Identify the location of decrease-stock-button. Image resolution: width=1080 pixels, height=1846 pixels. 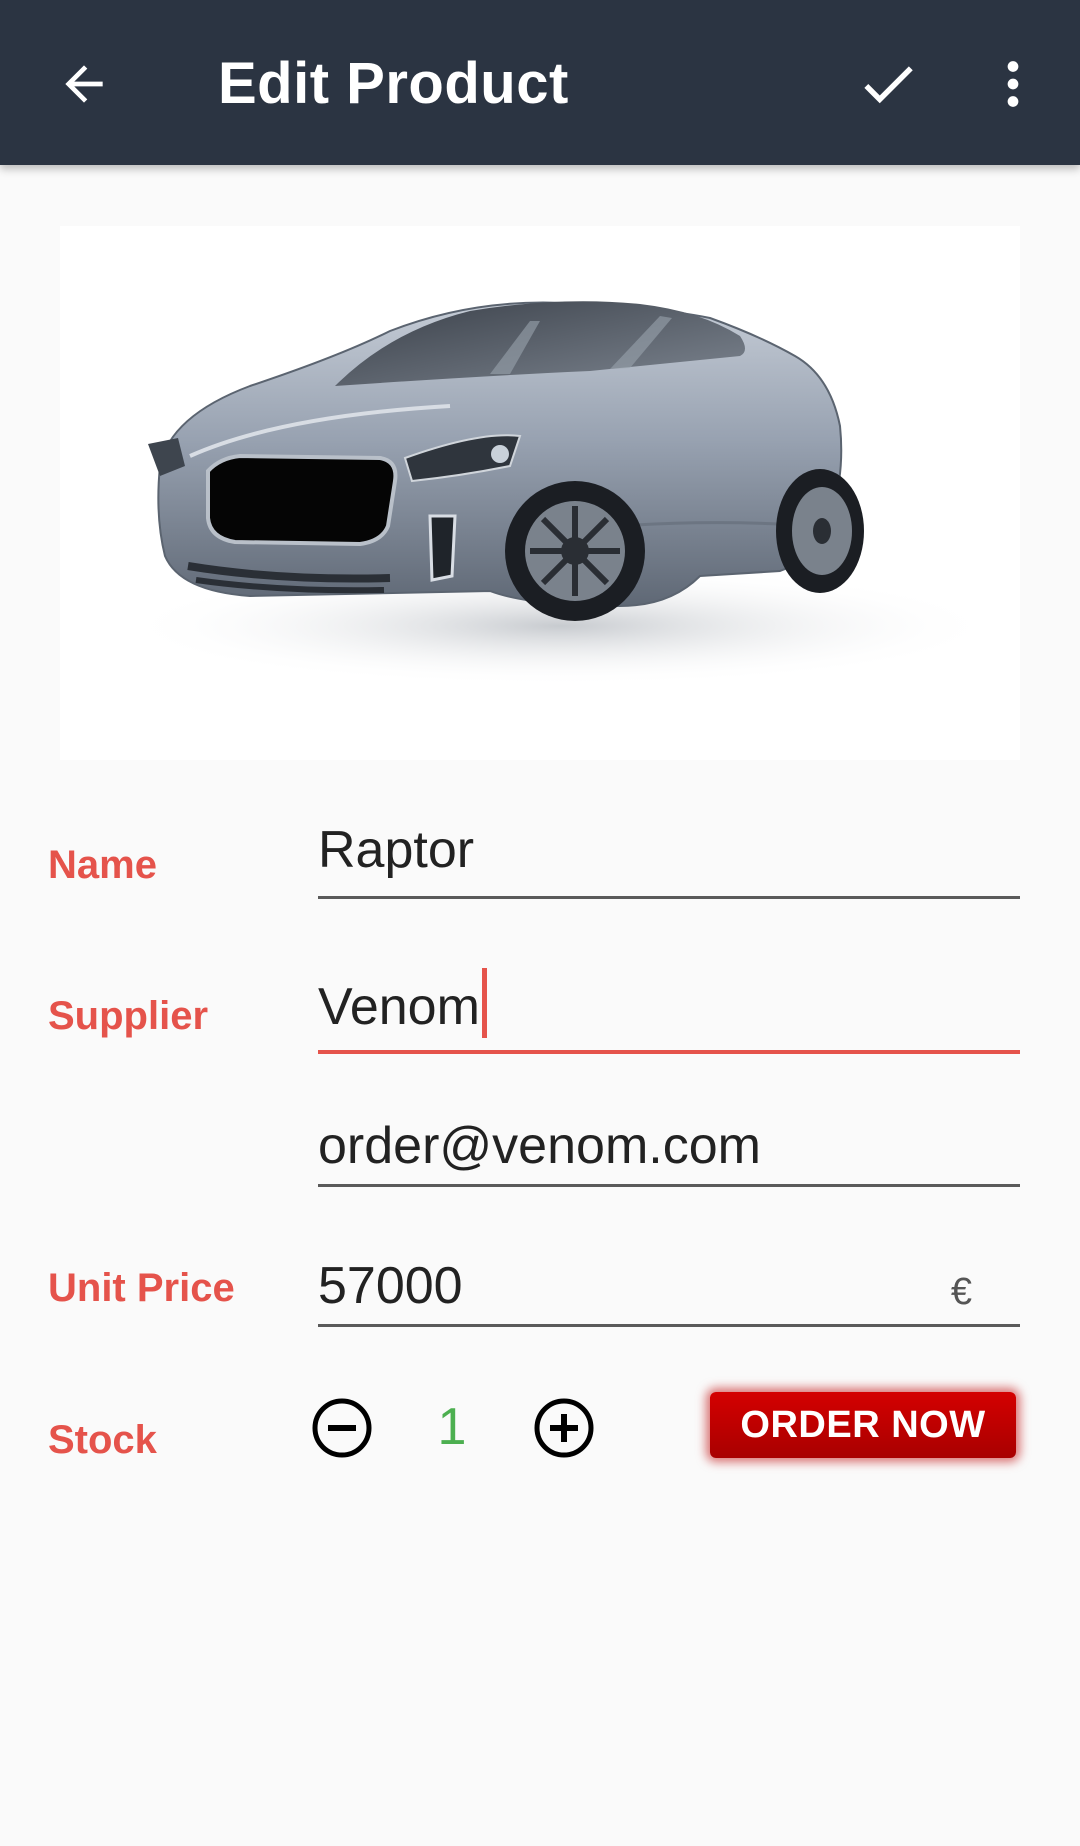
(342, 1428).